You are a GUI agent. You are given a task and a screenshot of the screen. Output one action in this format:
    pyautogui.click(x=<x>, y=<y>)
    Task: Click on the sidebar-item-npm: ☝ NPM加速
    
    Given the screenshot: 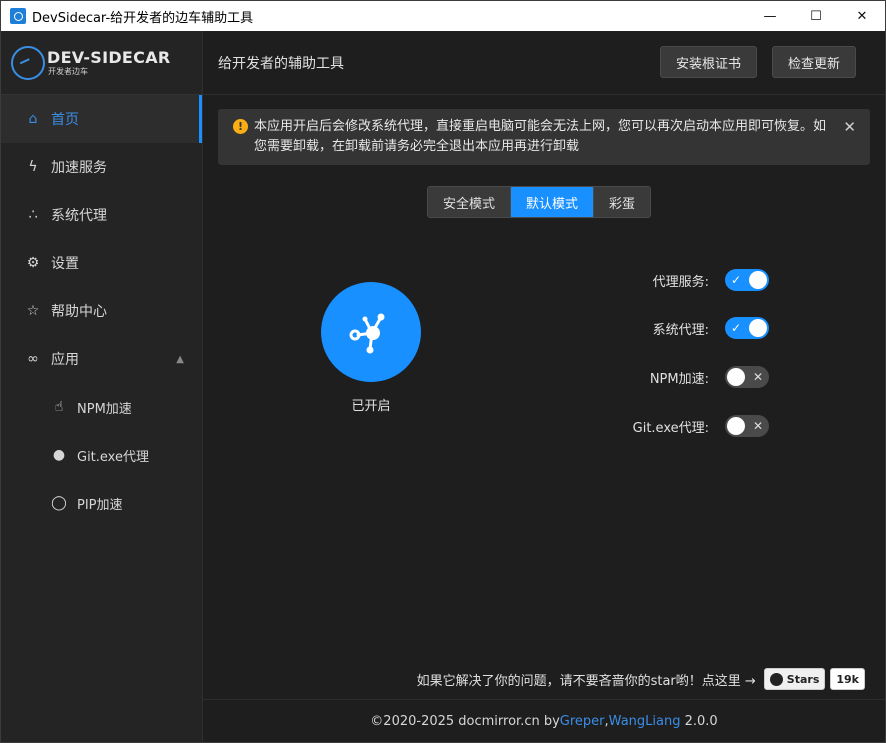 What is the action you would take?
    pyautogui.click(x=101, y=407)
    